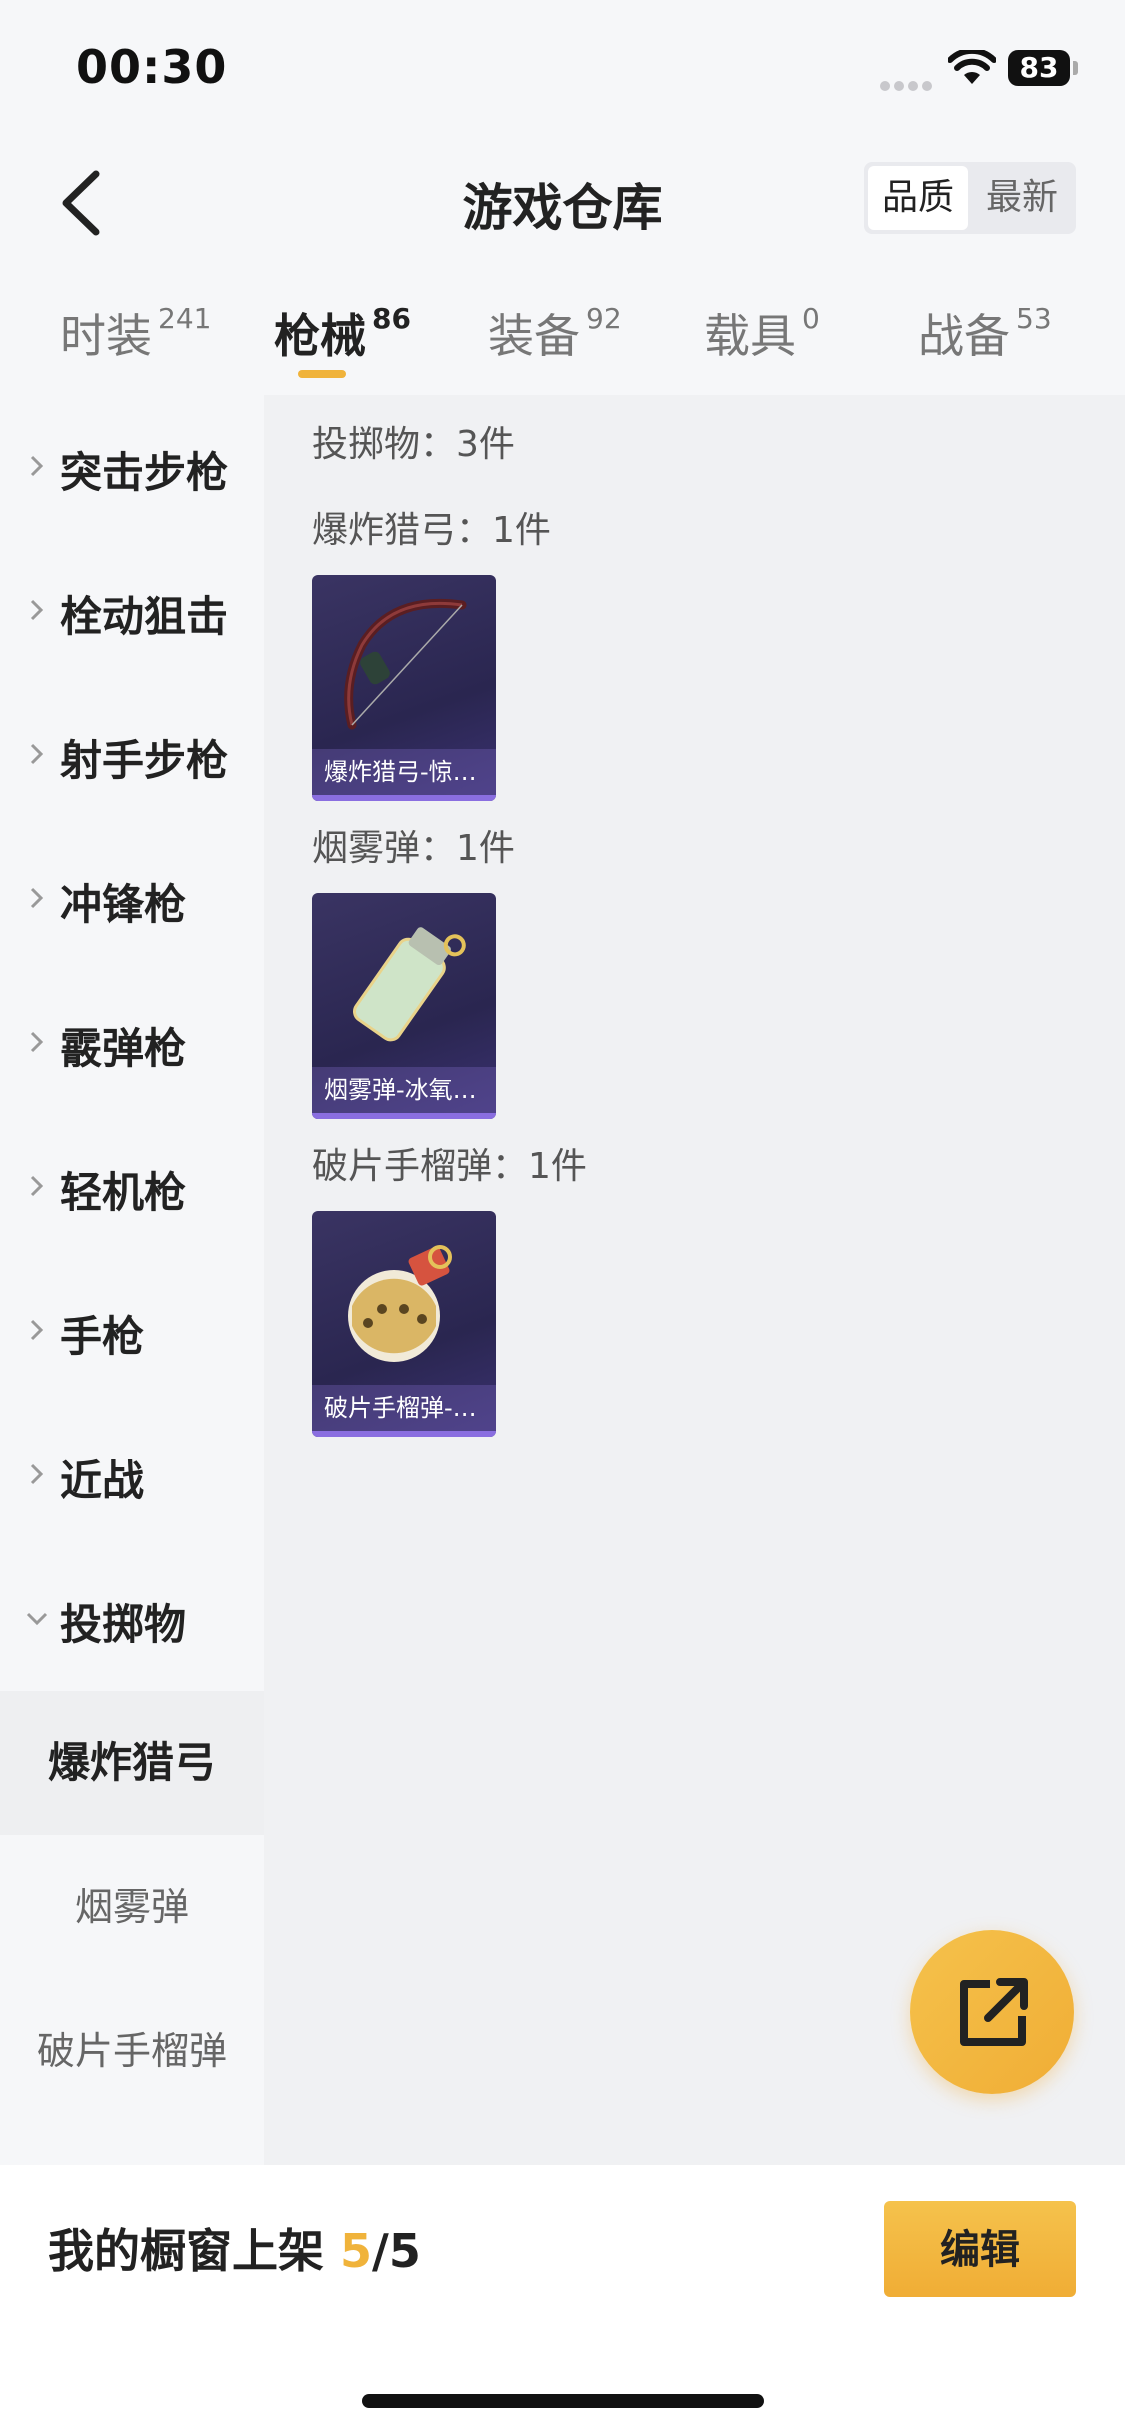 This screenshot has width=1125, height=2436. I want to click on showcase-count: 5, so click(356, 2251).